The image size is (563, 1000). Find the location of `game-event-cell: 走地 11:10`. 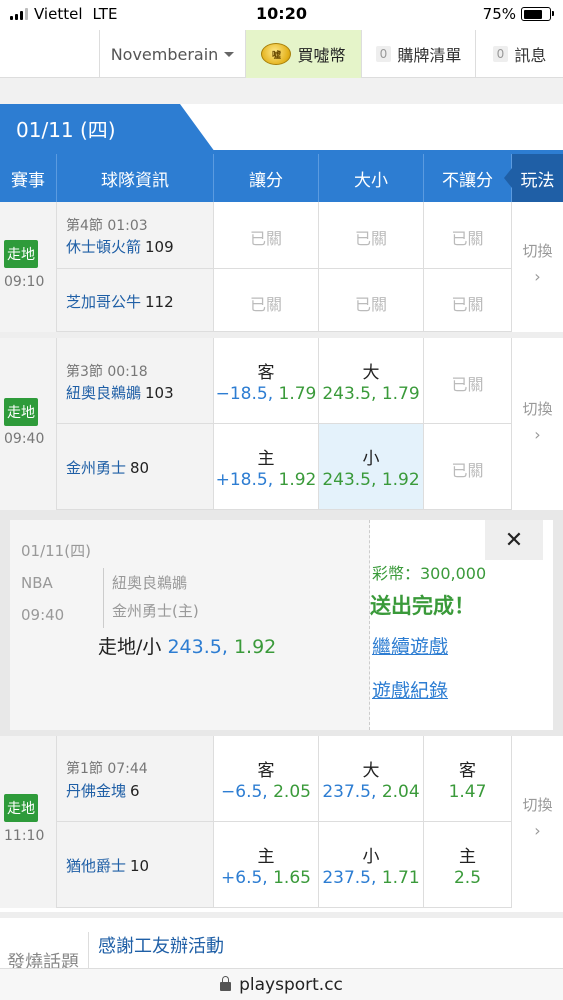

game-event-cell: 走地 11:10 is located at coordinates (28, 822).